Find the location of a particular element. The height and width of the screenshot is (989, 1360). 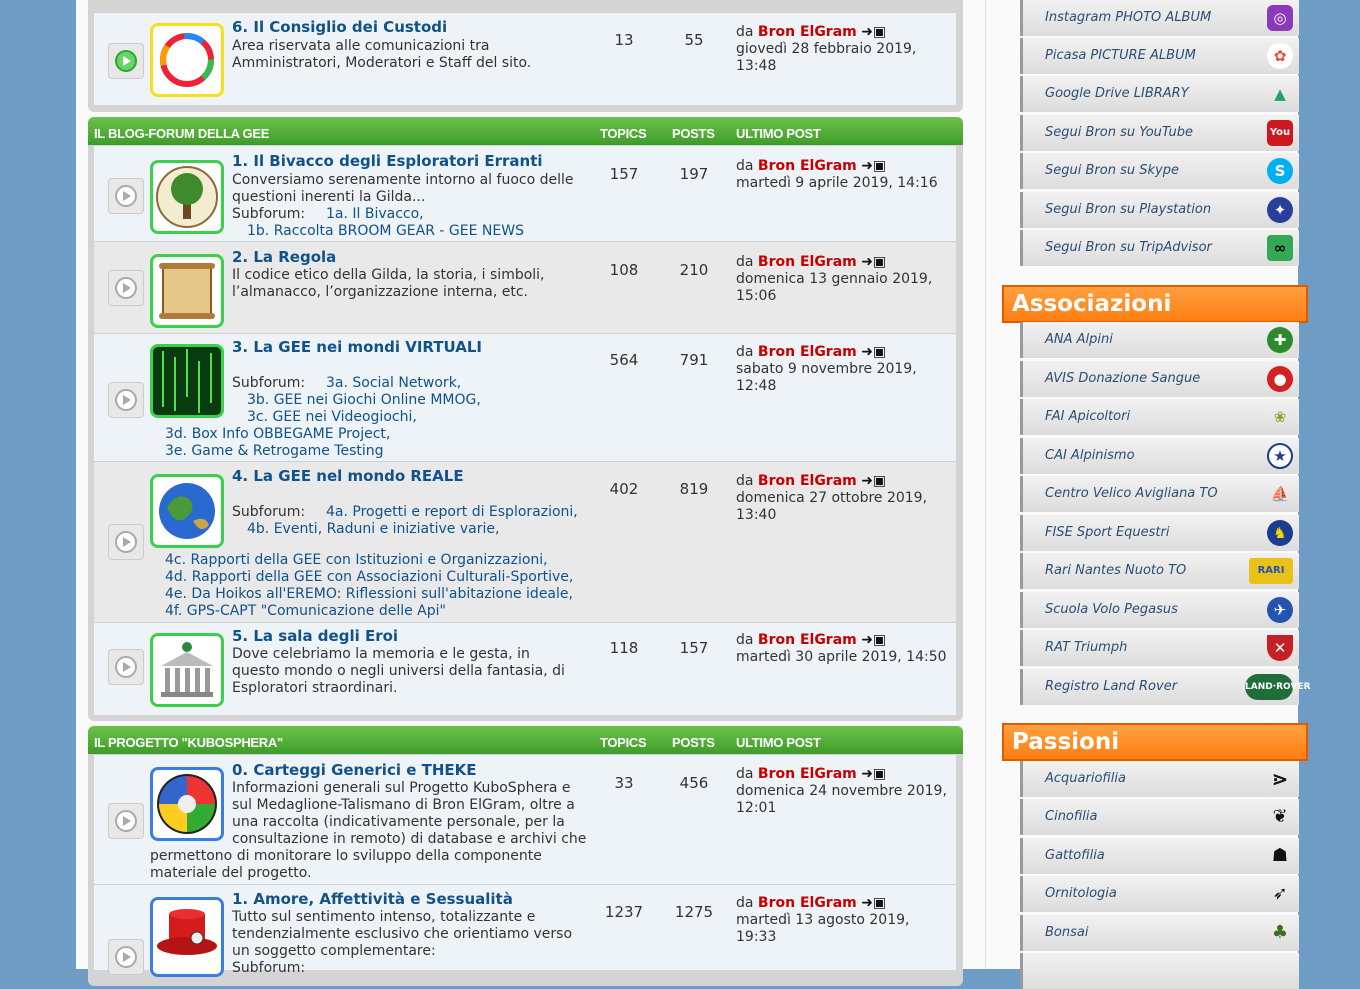

topics-count: 157 is located at coordinates (624, 174).